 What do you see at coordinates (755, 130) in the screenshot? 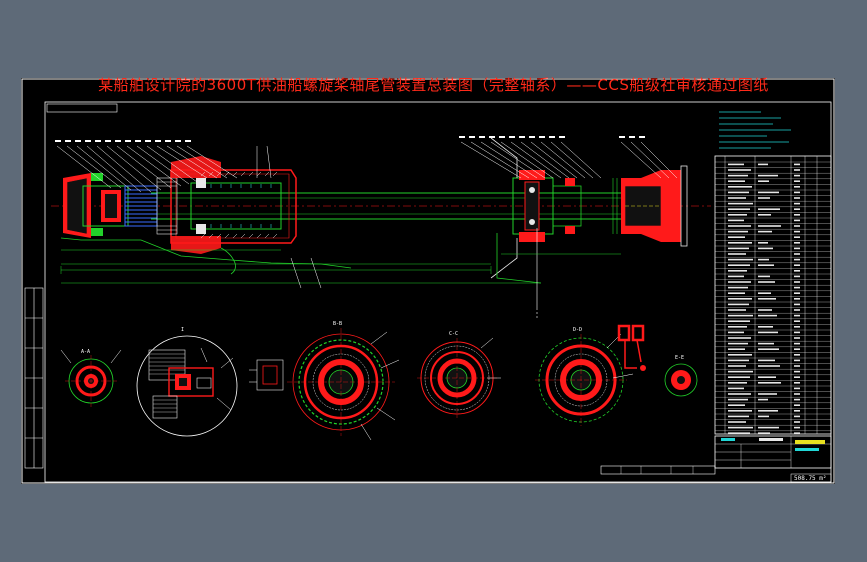
I see `technical-notes` at bounding box center [755, 130].